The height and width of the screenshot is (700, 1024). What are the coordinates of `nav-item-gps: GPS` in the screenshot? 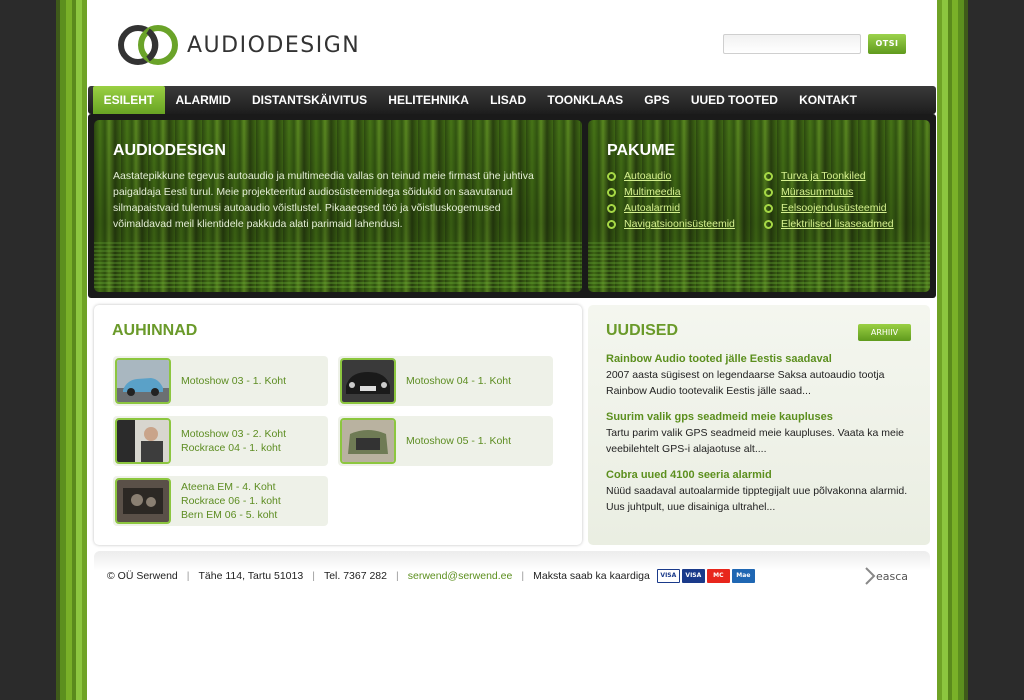 It's located at (657, 100).